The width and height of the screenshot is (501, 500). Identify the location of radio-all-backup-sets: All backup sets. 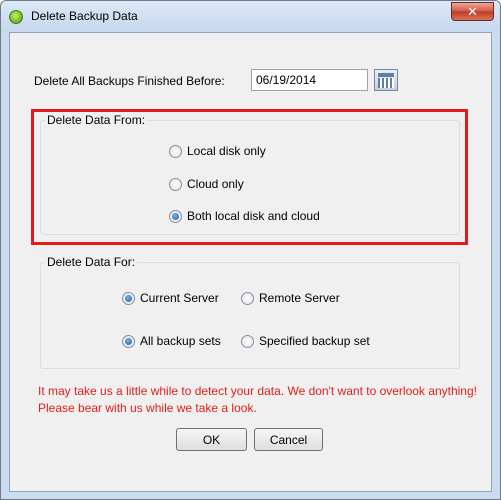
(171, 341).